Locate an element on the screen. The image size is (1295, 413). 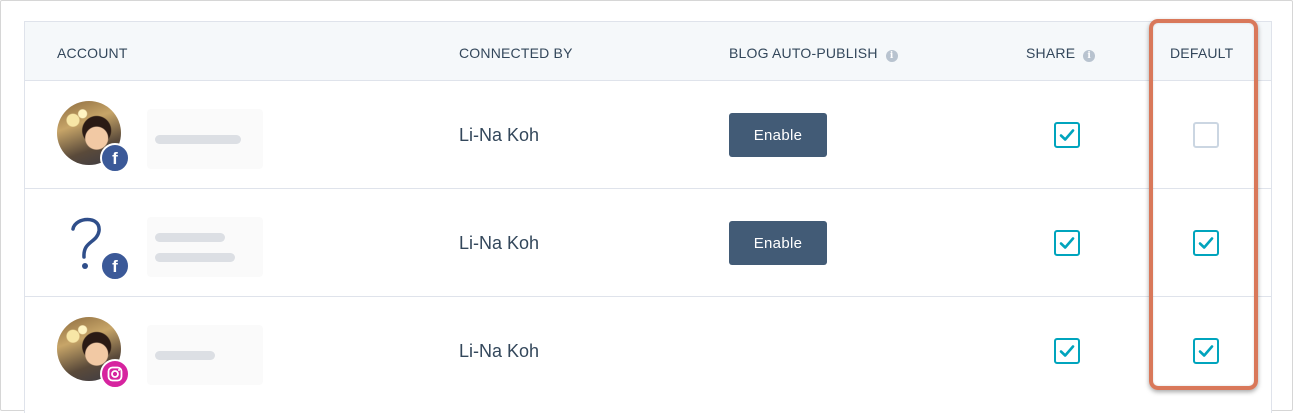
header-blog-auto-publish-label: BLOG AUTO-PUBLISH is located at coordinates (803, 53).